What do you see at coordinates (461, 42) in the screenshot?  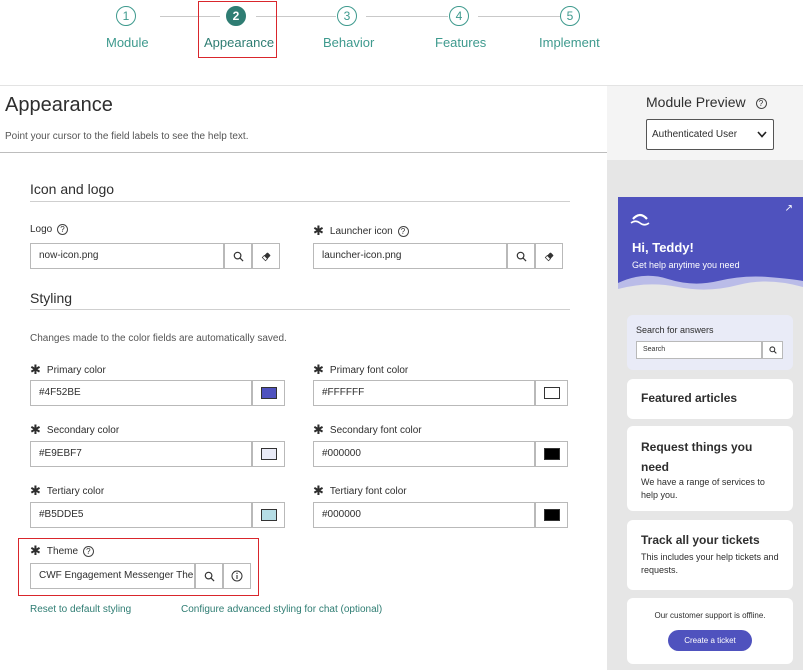 I see `step-label: Features` at bounding box center [461, 42].